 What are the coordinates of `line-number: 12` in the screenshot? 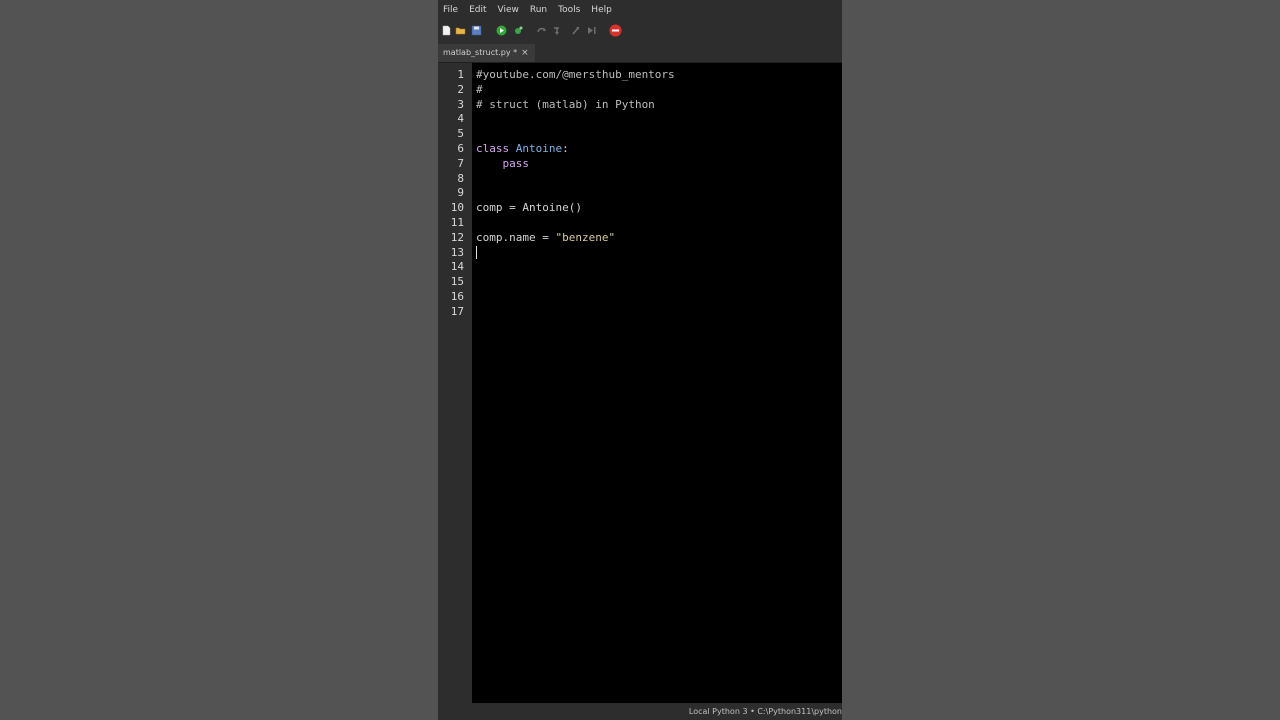 It's located at (457, 237).